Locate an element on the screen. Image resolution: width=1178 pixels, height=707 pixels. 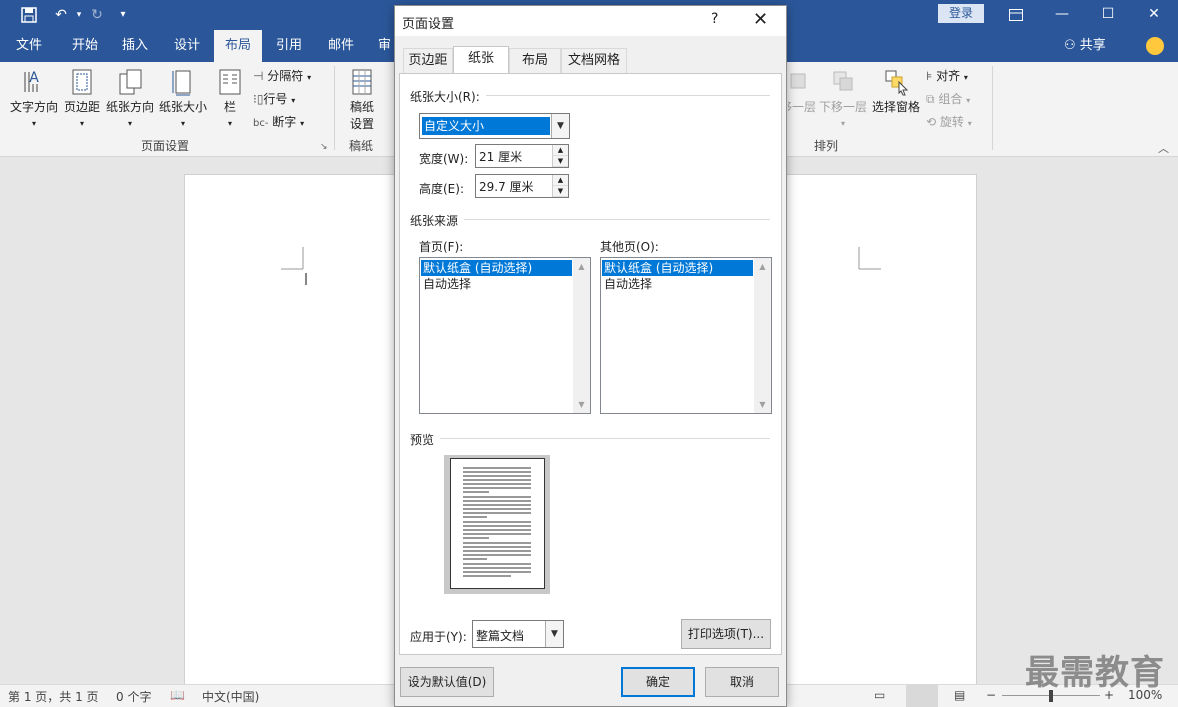
send-backward-button: 下移一层 ▾ is located at coordinates (843, 97).